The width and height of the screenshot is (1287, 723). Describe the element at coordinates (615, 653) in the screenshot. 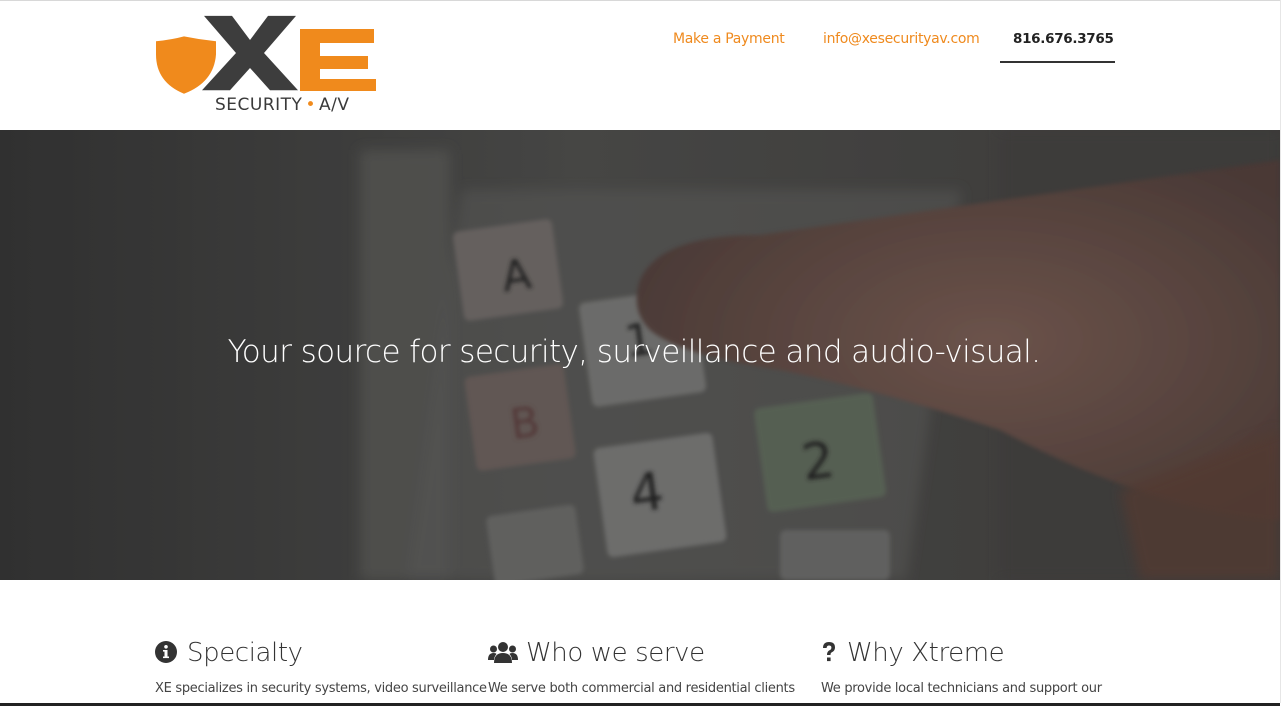

I see `feature-title: Who we serve` at that location.